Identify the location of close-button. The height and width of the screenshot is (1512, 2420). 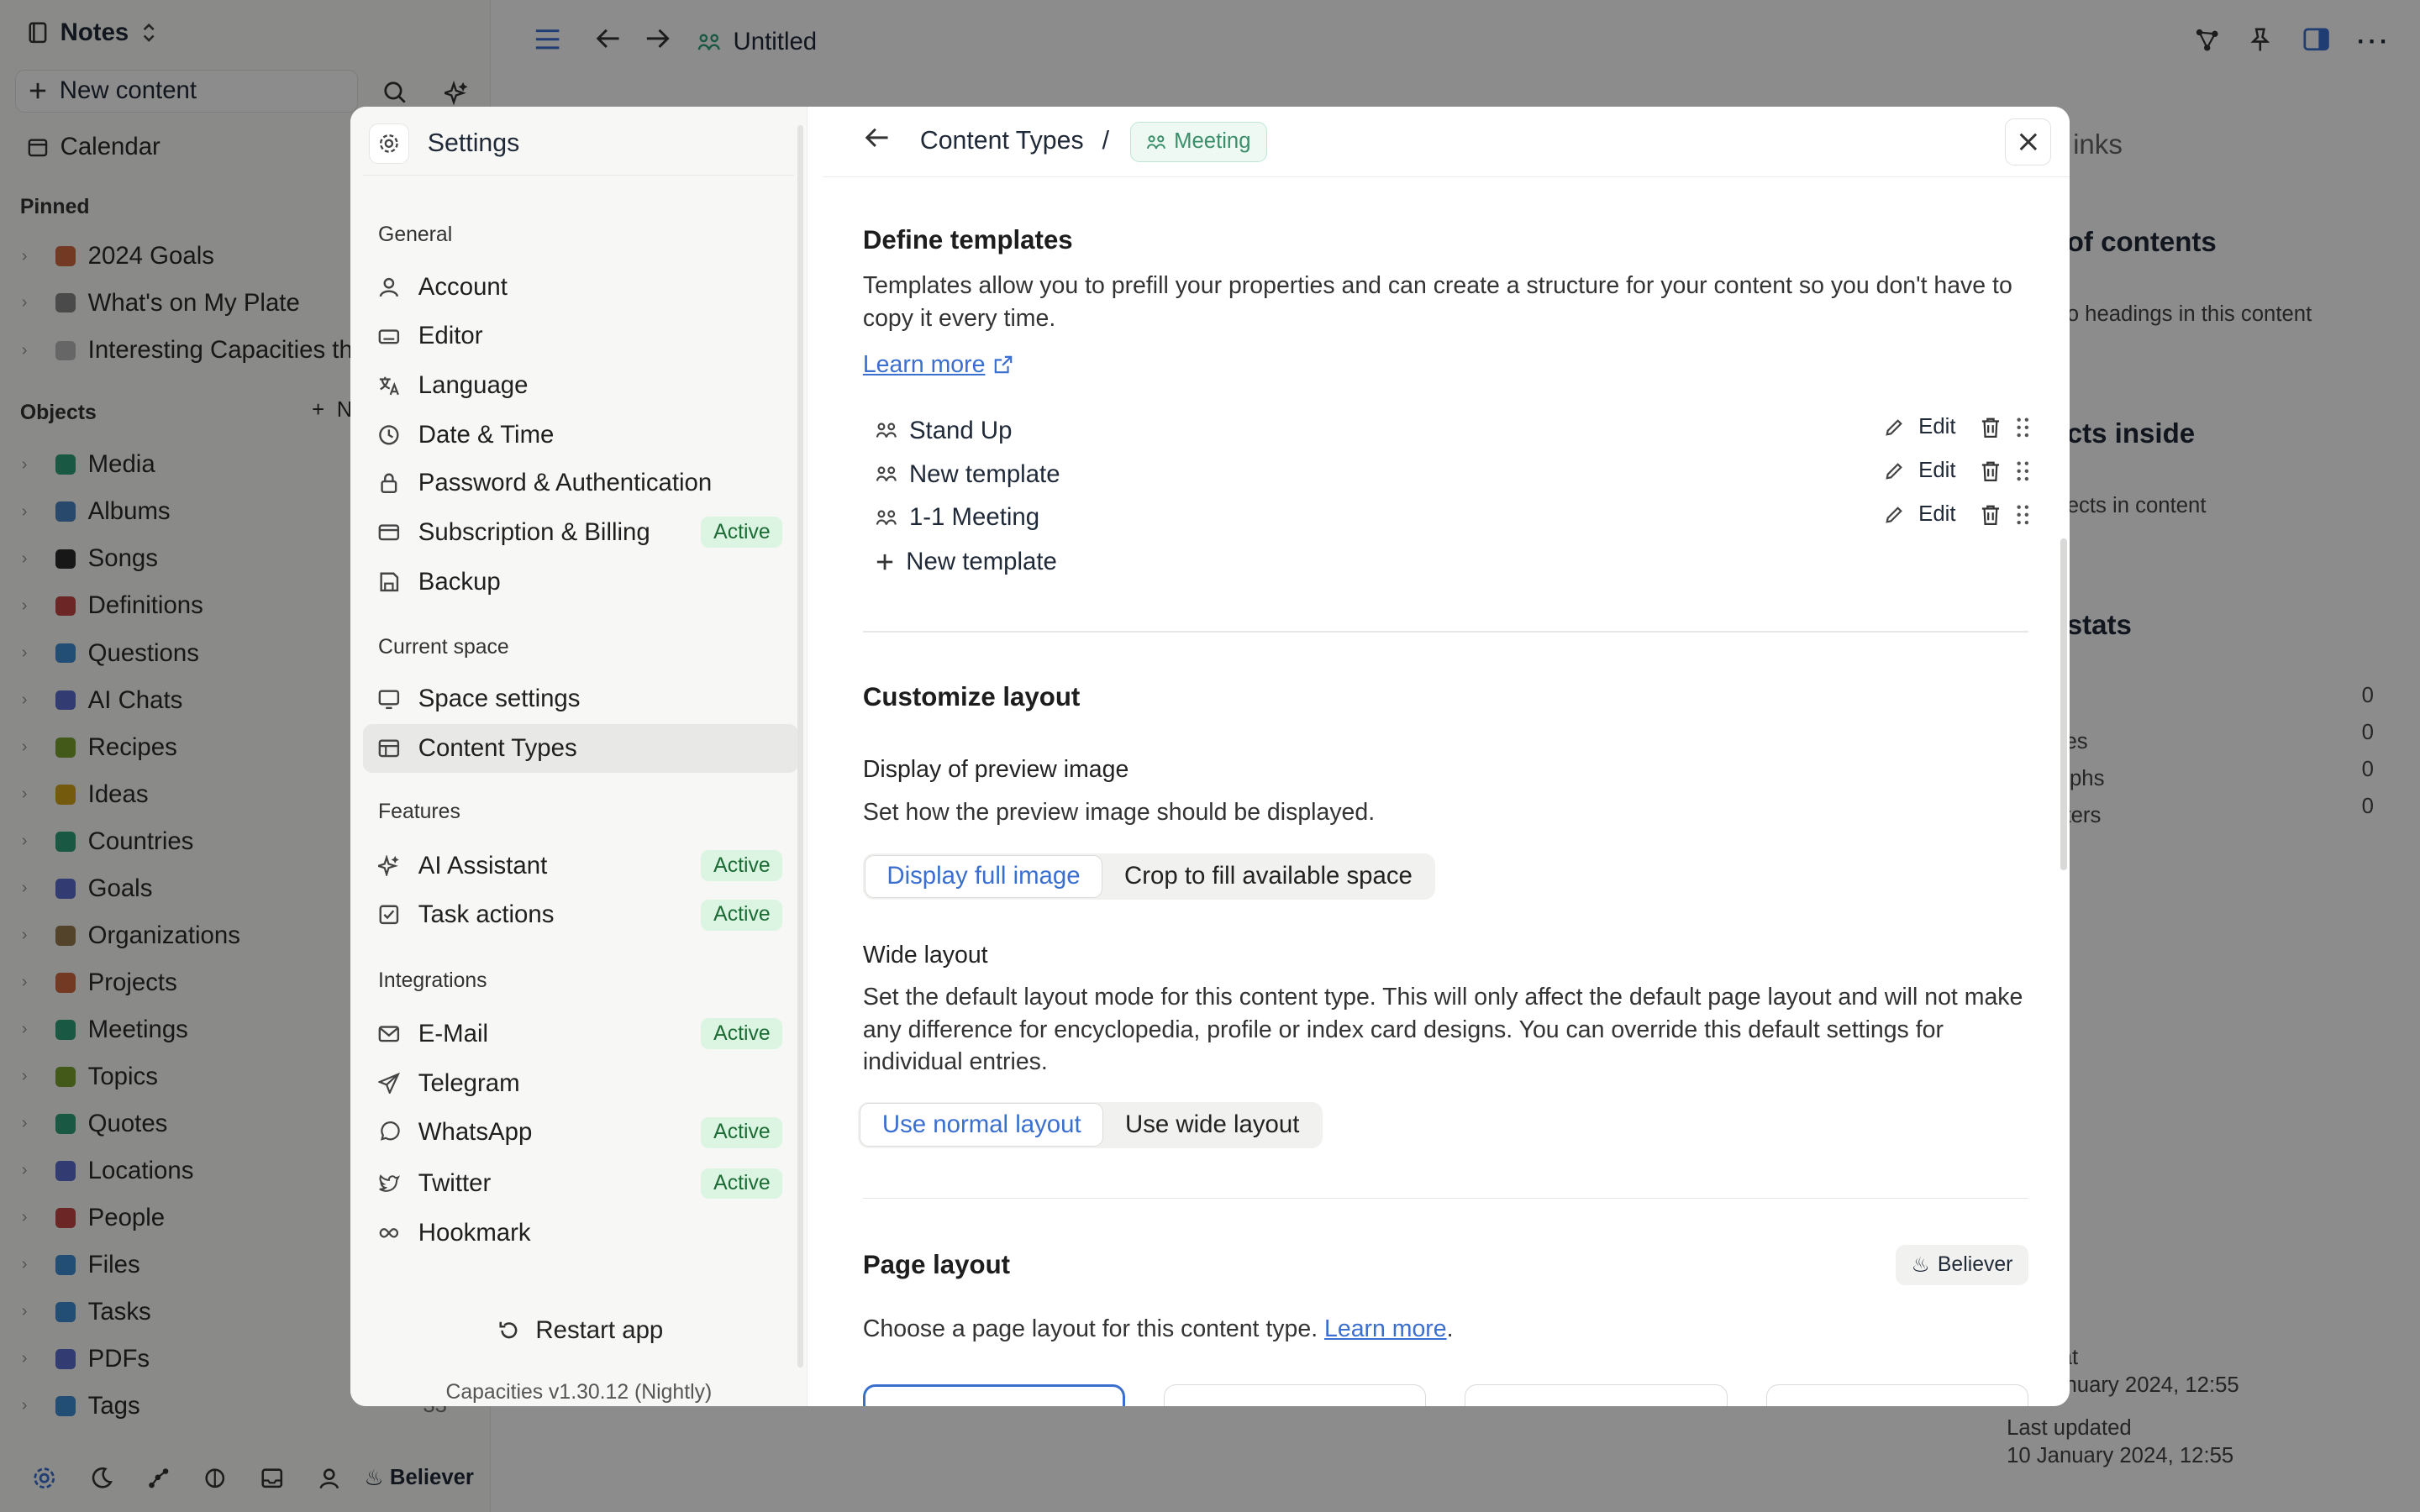
(2029, 141).